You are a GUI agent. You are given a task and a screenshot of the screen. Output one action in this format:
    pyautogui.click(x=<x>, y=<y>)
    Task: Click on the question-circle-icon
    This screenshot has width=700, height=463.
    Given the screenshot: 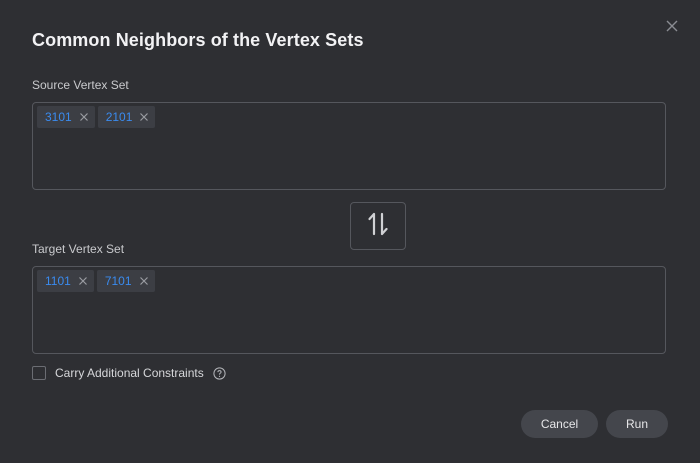 What is the action you would take?
    pyautogui.click(x=219, y=373)
    